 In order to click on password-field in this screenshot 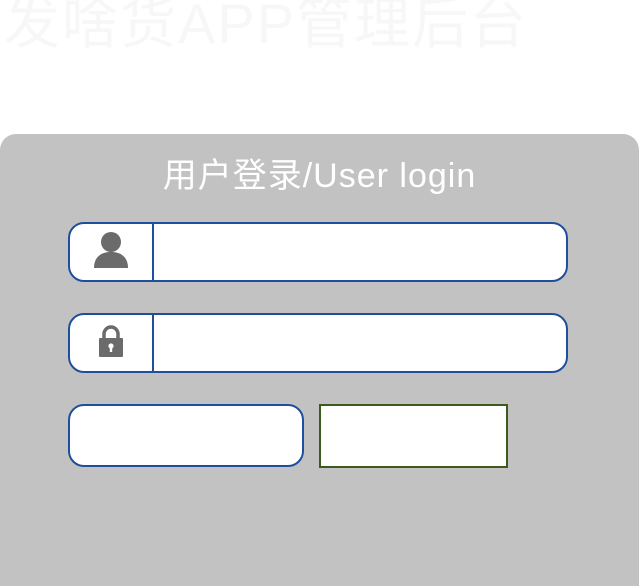, I will do `click(318, 343)`.